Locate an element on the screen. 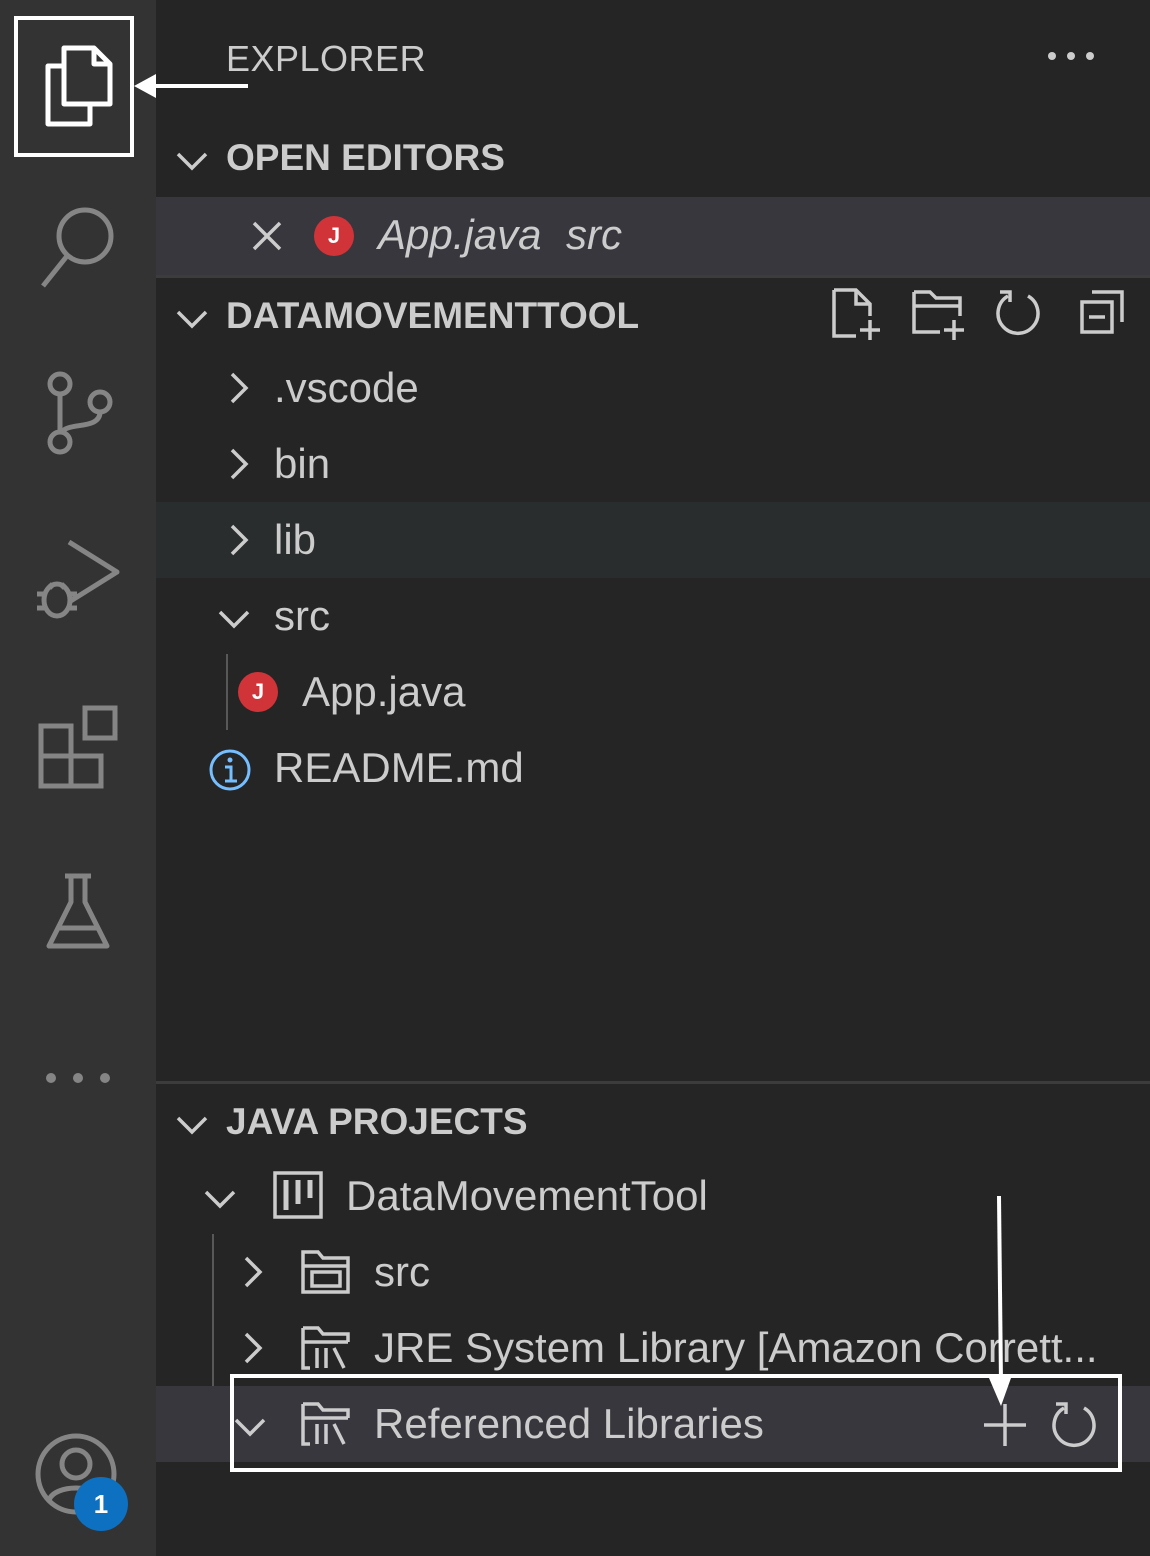  section-title: DATAMOVEMENTTOOL is located at coordinates (433, 315).